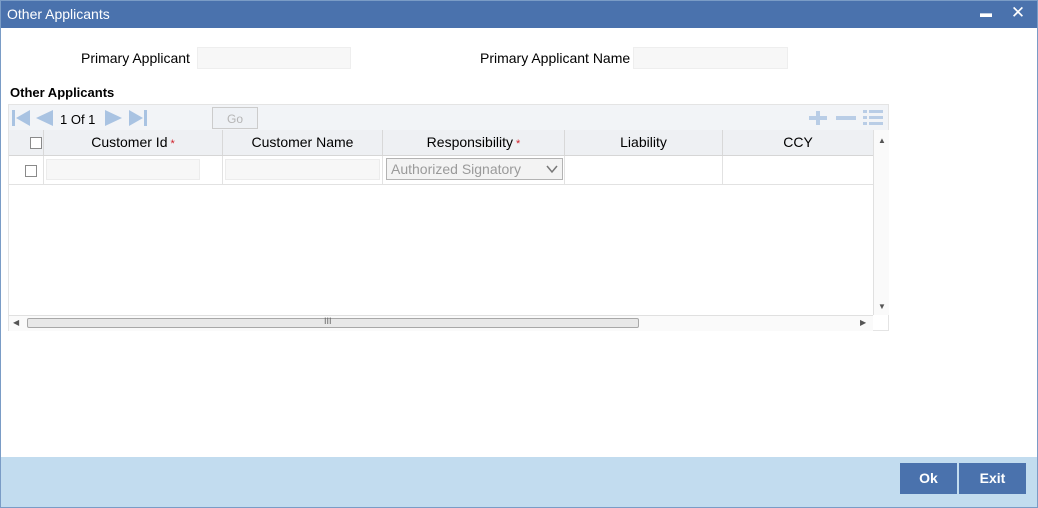 The height and width of the screenshot is (508, 1038). What do you see at coordinates (519, 14) in the screenshot?
I see `title-bar: Other Applicants ▬ ✕` at bounding box center [519, 14].